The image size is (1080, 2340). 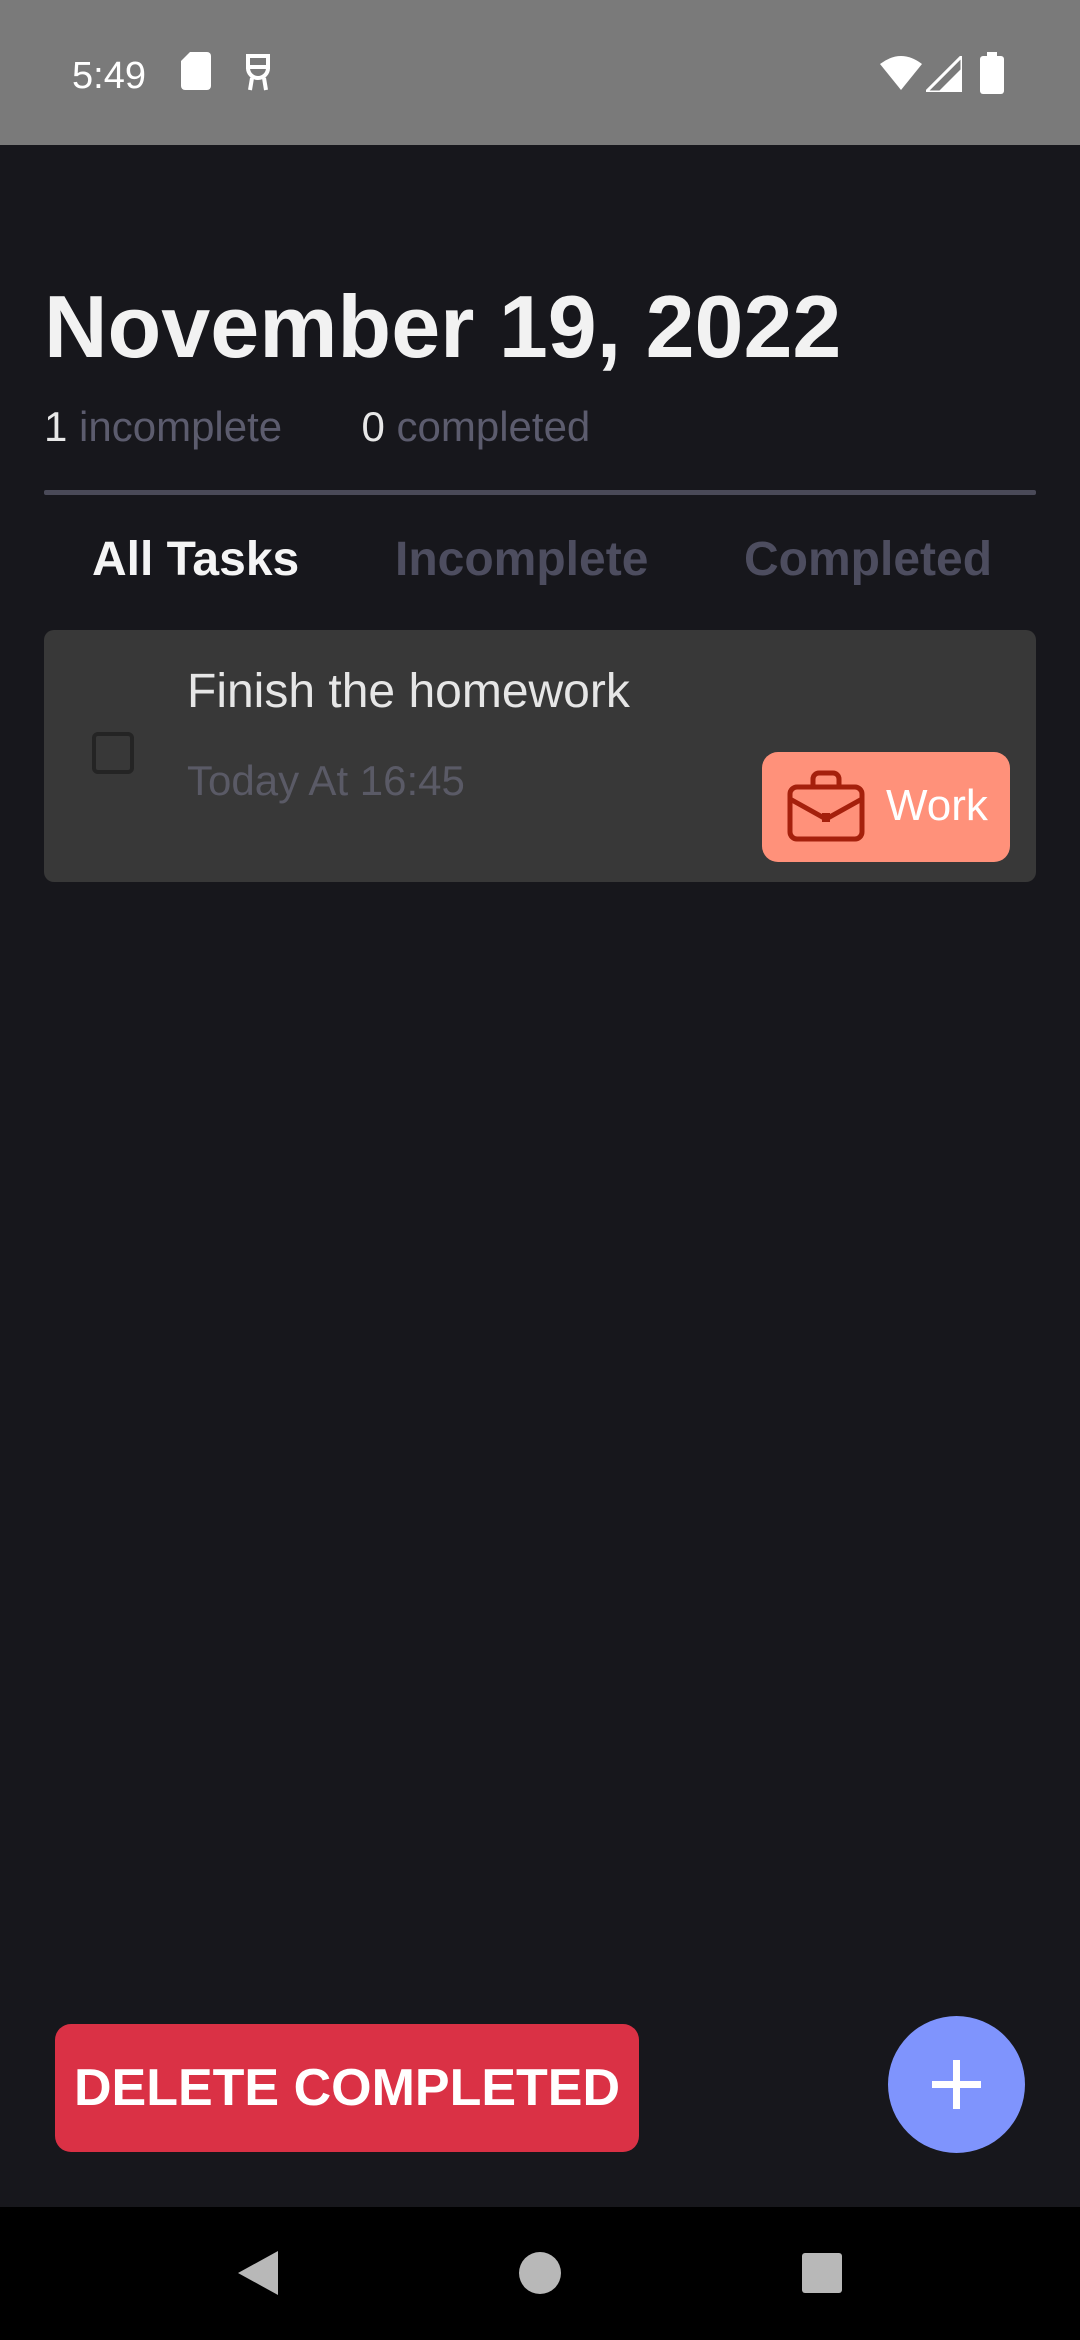 What do you see at coordinates (540, 756) in the screenshot?
I see `task-card: Finish the homework Today At 16:45 Work` at bounding box center [540, 756].